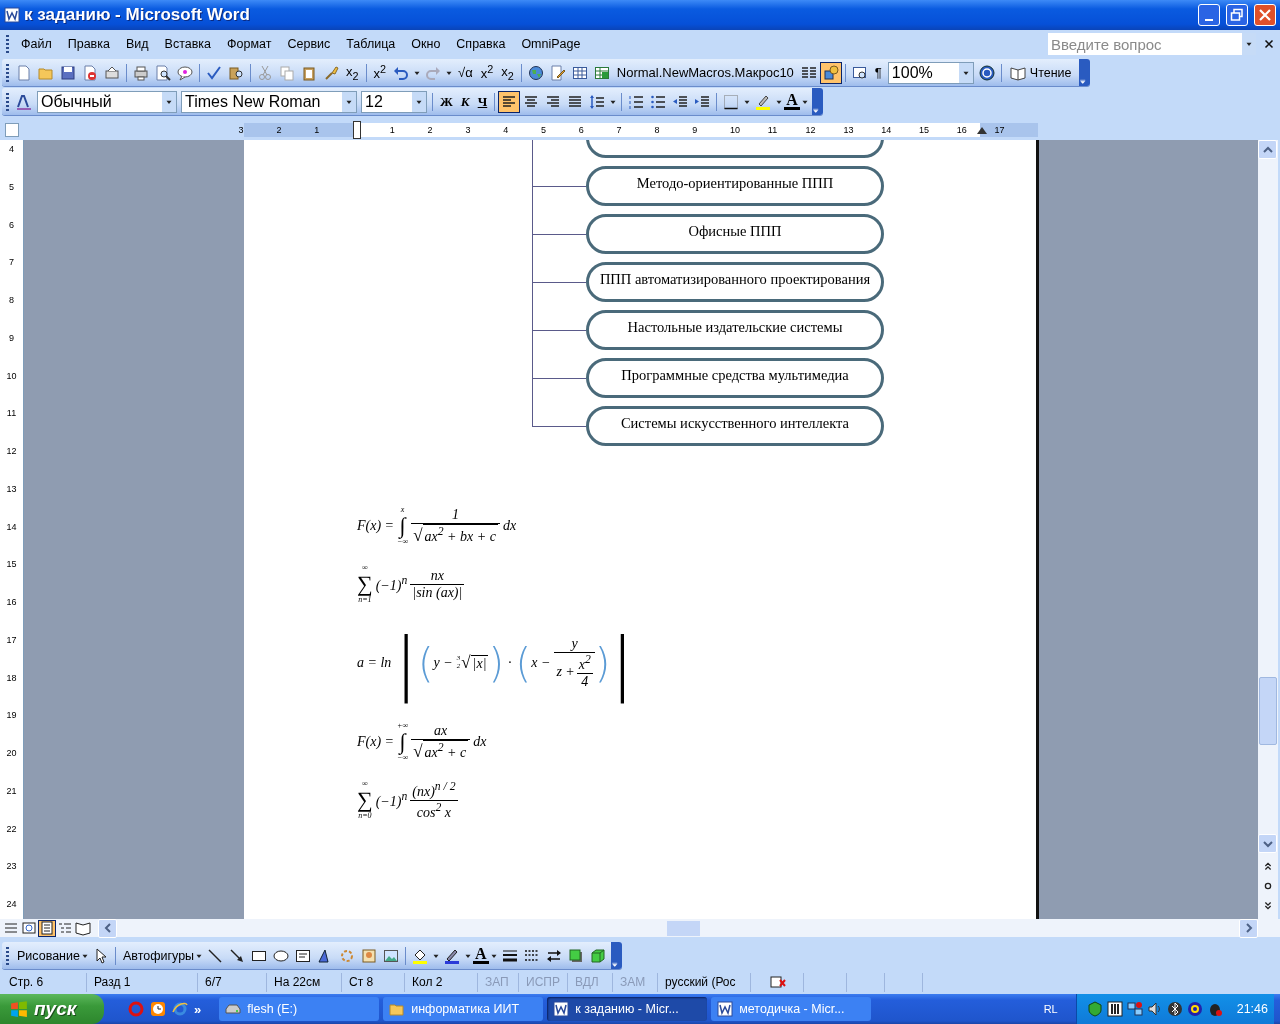  Describe the element at coordinates (658, 101) in the screenshot. I see `bullet-list-icon` at that location.